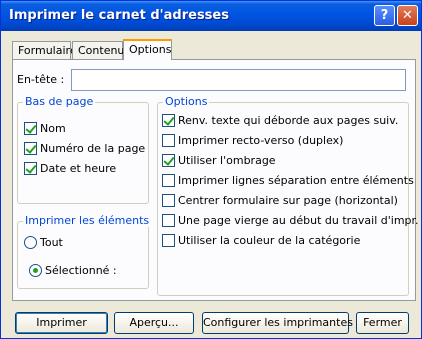 The height and width of the screenshot is (339, 422). I want to click on close-window-button: ✕, so click(407, 15).